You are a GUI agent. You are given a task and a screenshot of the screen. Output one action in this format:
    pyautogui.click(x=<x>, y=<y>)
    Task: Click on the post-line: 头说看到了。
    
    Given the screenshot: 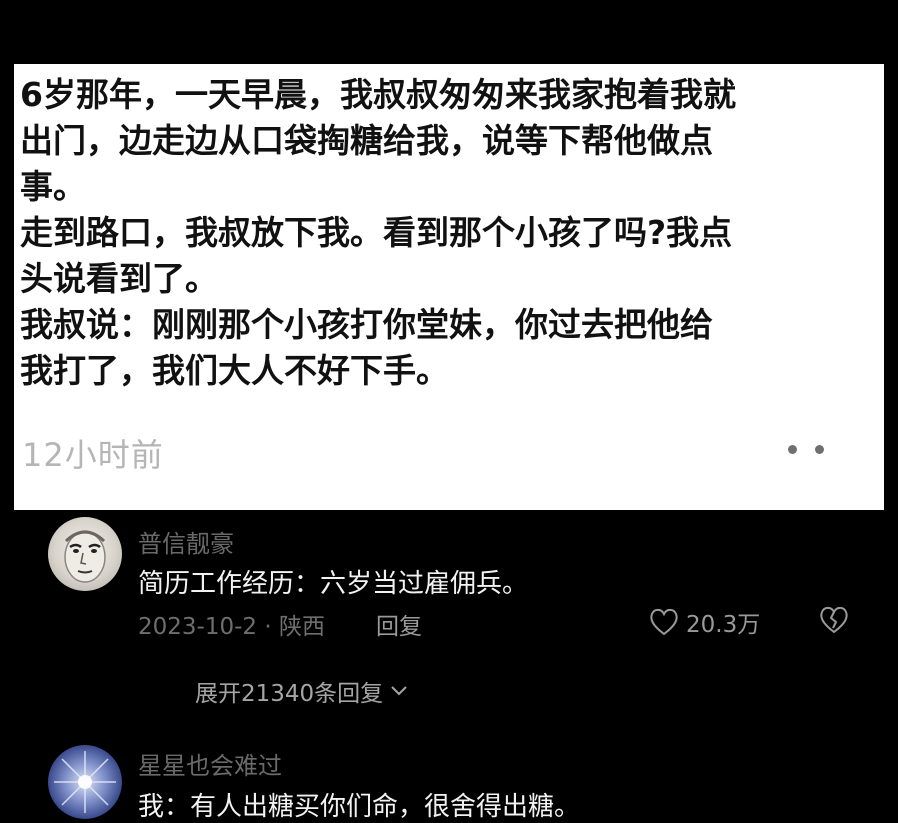 What is the action you would take?
    pyautogui.click(x=119, y=278)
    